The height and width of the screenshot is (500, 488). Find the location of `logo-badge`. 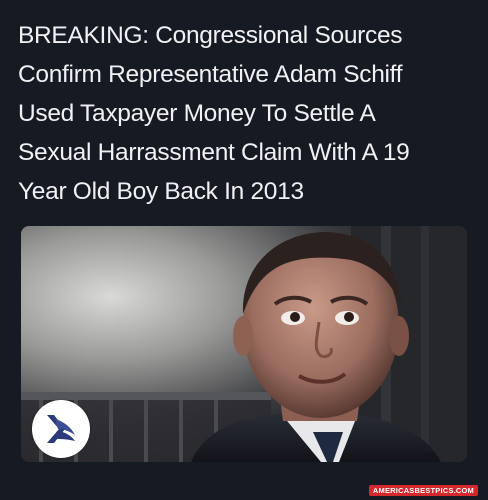

logo-badge is located at coordinates (61, 429).